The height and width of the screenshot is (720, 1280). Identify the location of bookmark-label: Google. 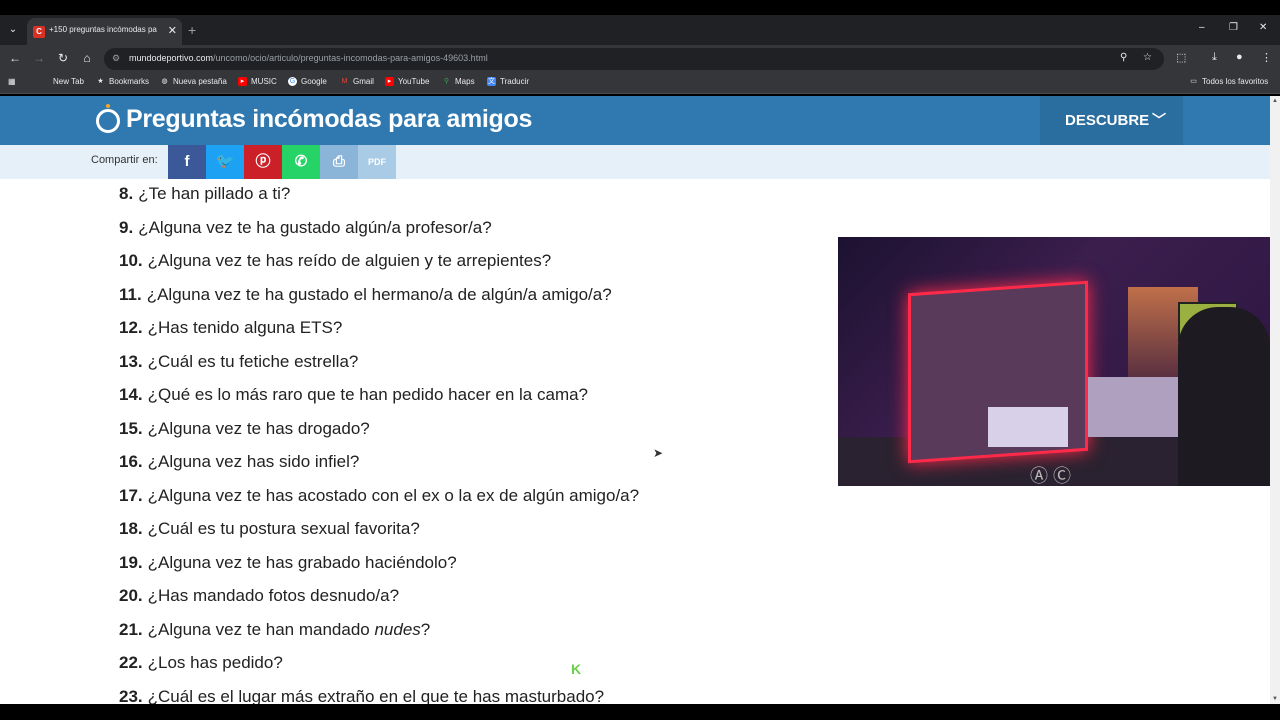
(314, 81).